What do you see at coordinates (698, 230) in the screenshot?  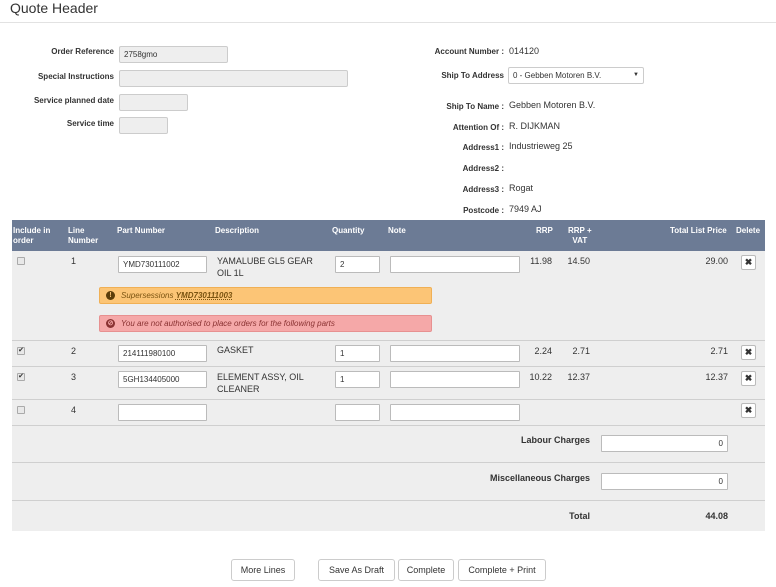 I see `header-total-list-price: Total List Price` at bounding box center [698, 230].